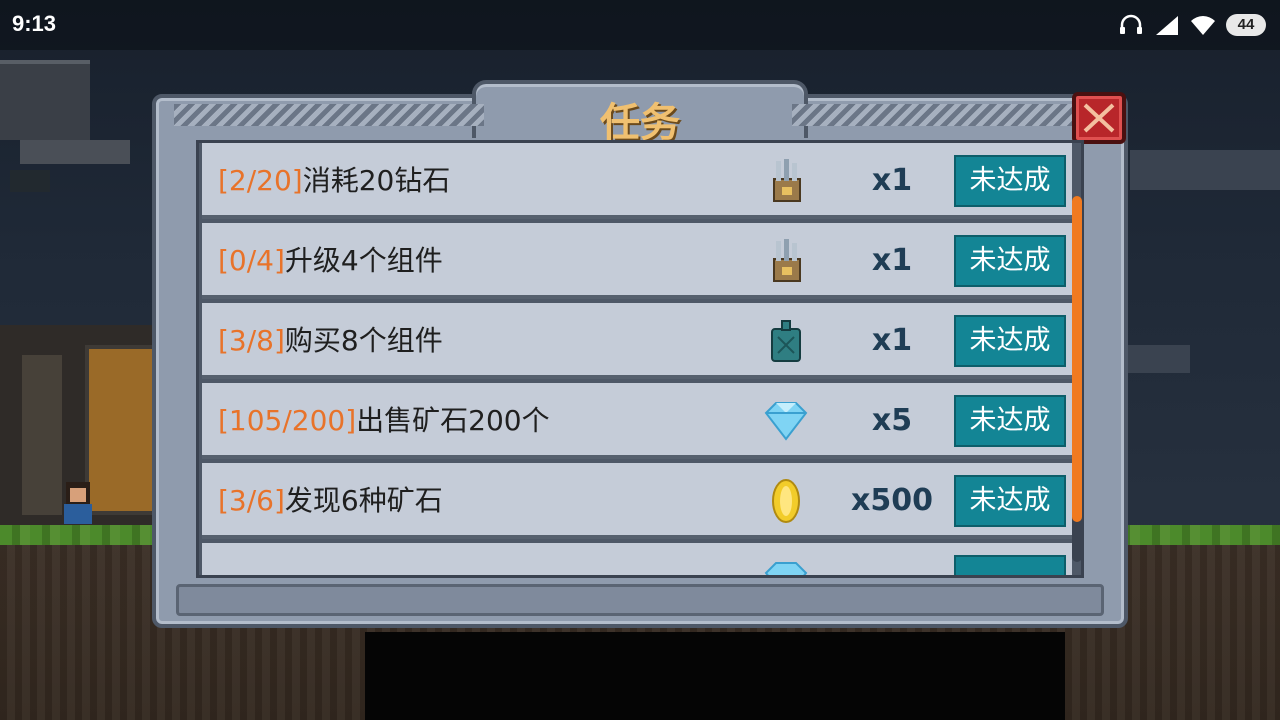 This screenshot has height=720, width=1280. I want to click on dark-pit, so click(715, 676).